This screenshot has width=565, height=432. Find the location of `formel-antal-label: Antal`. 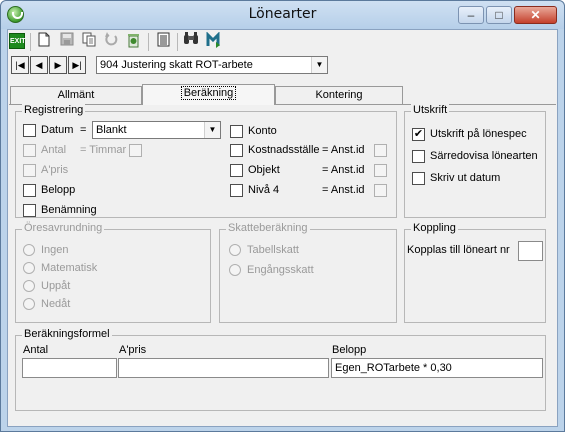

formel-antal-label: Antal is located at coordinates (36, 350).